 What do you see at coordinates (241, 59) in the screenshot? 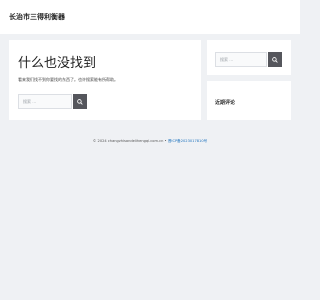
I see `sidebar-search-input` at bounding box center [241, 59].